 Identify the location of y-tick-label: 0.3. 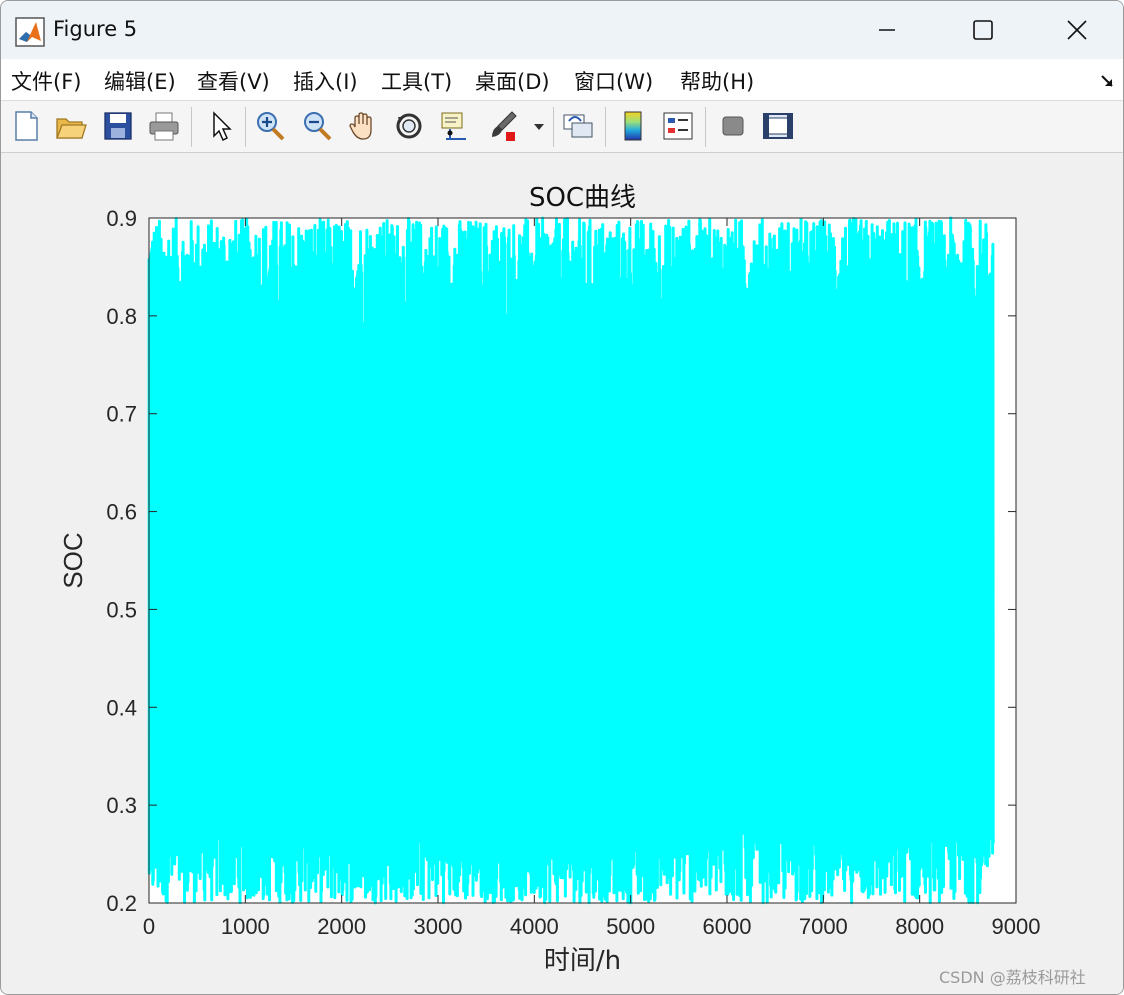
(121, 805).